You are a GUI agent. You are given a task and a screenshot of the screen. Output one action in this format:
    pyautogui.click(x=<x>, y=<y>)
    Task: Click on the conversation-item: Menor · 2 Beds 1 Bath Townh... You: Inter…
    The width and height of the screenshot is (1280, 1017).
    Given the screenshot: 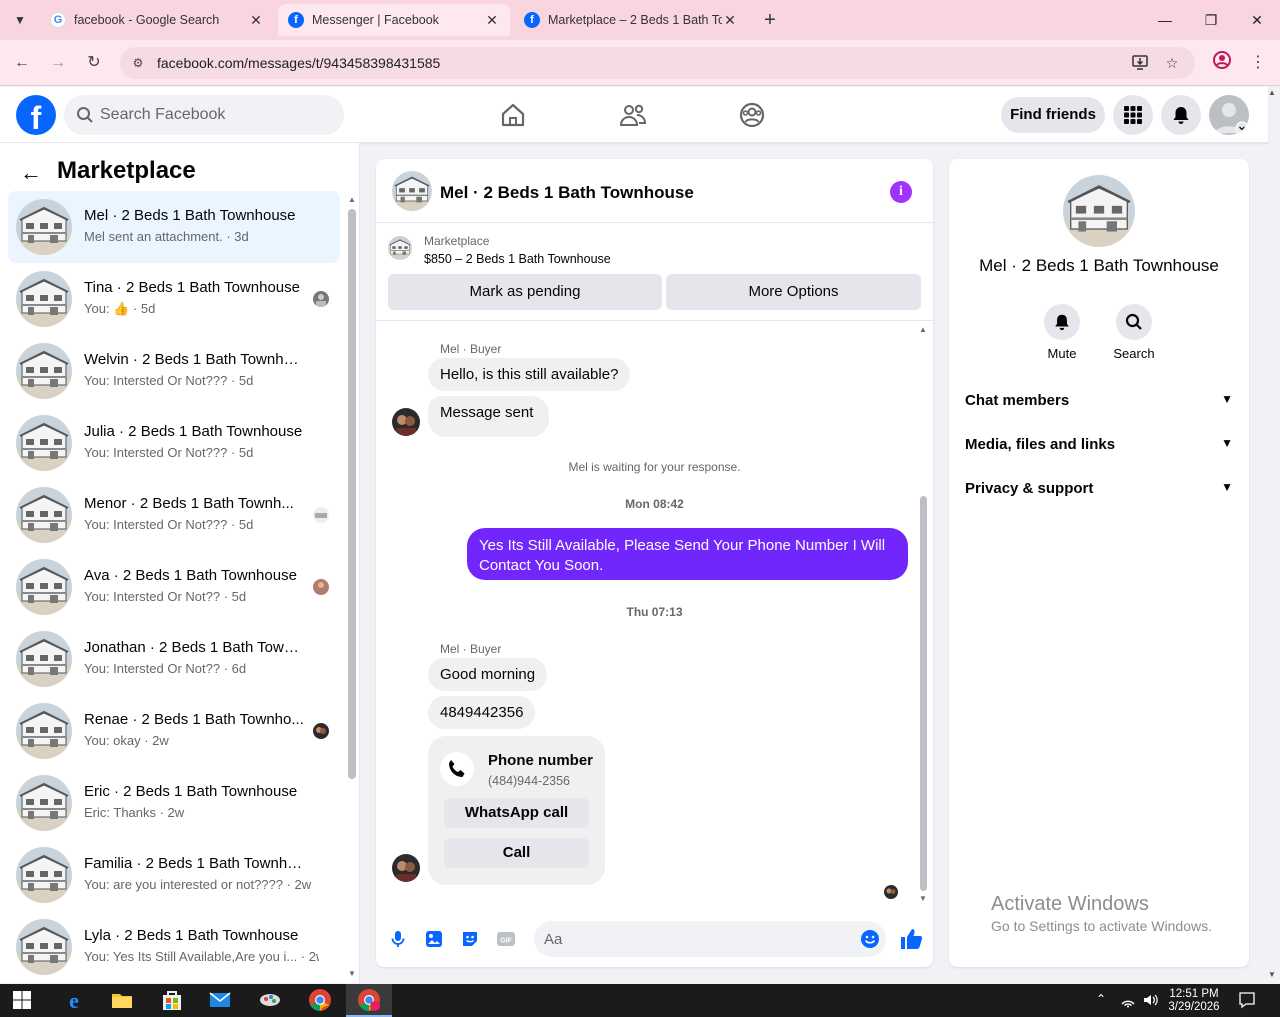 What is the action you would take?
    pyautogui.click(x=174, y=515)
    